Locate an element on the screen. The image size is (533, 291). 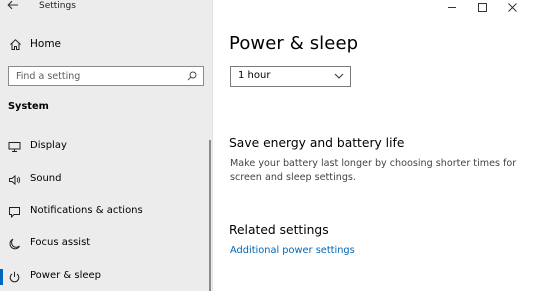
save-energy-heading: Save energy and battery life is located at coordinates (317, 143).